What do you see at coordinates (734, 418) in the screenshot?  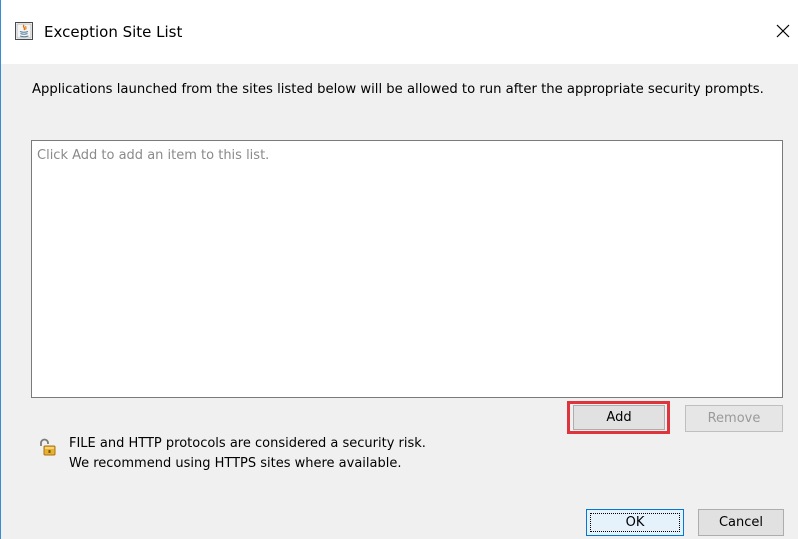 I see `remove-button: Remove` at bounding box center [734, 418].